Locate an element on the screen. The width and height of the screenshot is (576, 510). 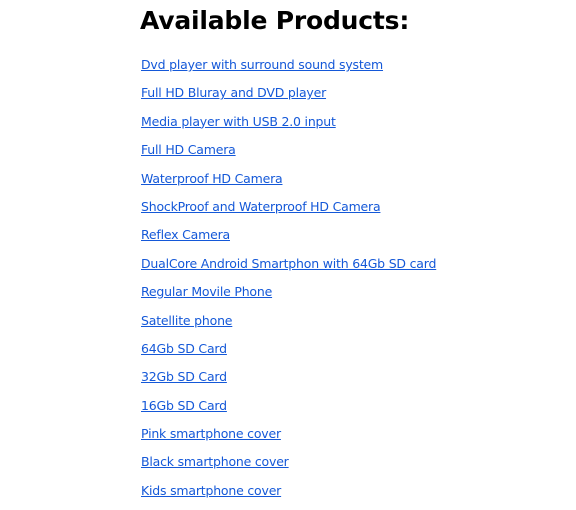
list-item: 64Gb SD Card is located at coordinates (288, 353).